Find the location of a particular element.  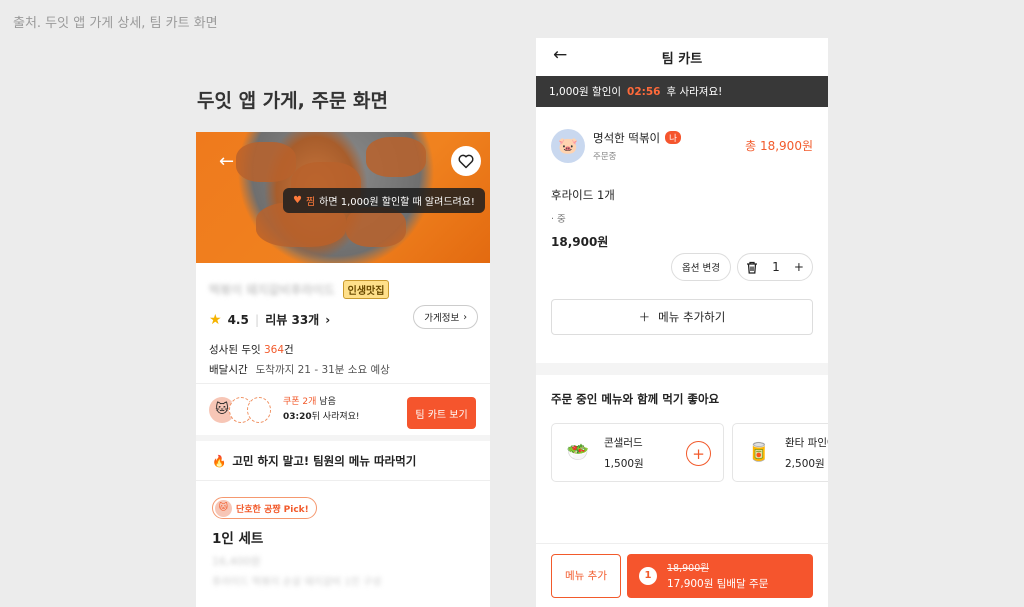

add-menu-label: 메뉴 추가하기 is located at coordinates (692, 317).